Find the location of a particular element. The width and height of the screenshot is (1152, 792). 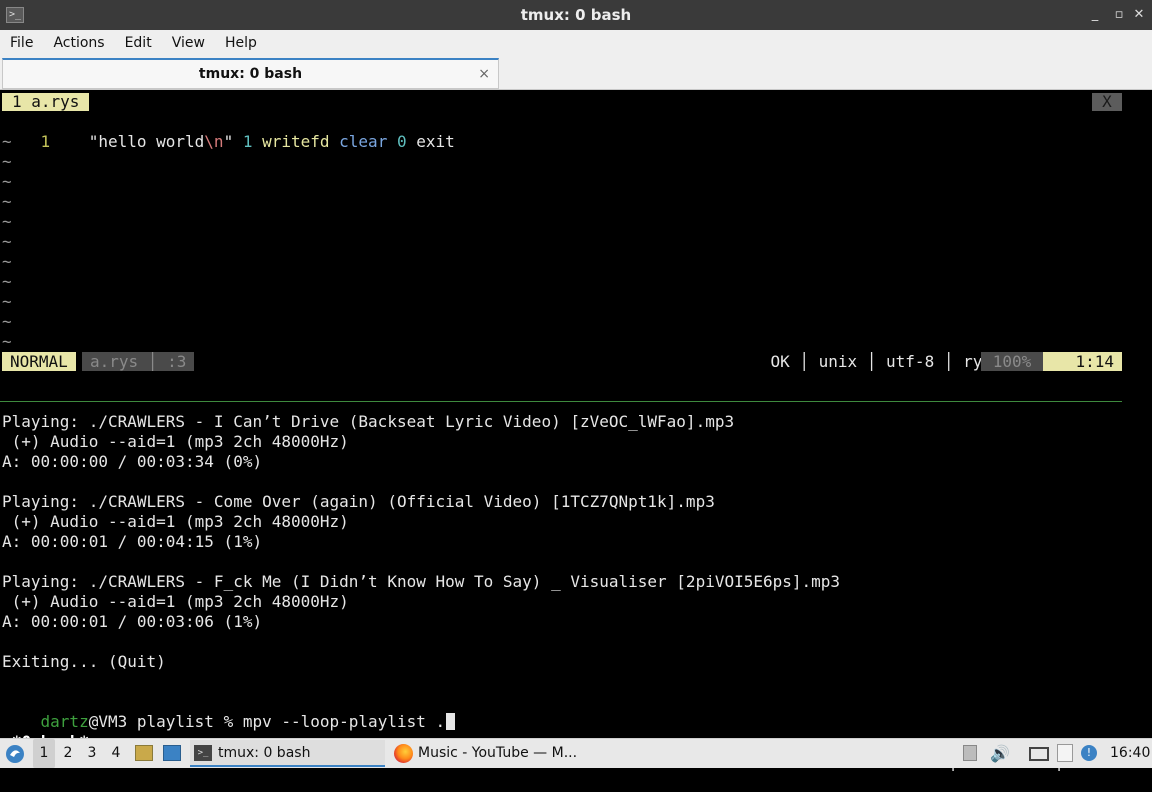

tab-close-icon: × is located at coordinates (484, 74).